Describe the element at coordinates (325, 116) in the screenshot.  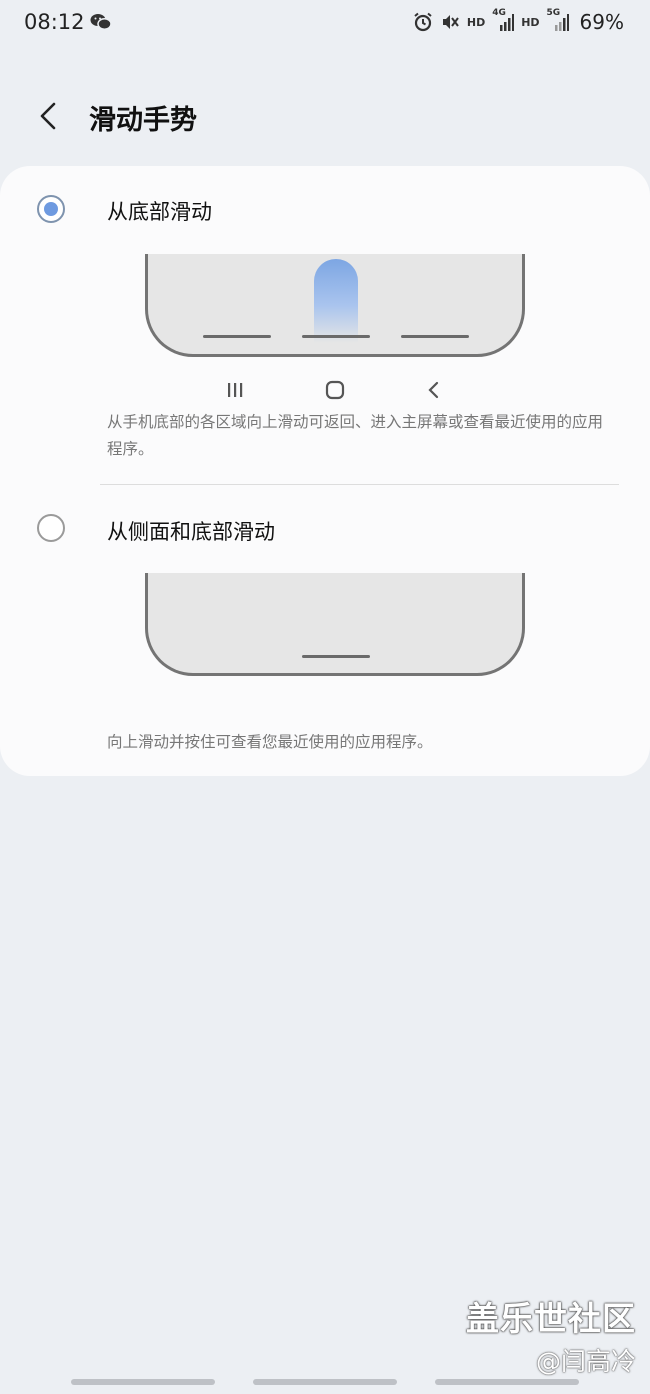
I see `header: 滑动手势` at that location.